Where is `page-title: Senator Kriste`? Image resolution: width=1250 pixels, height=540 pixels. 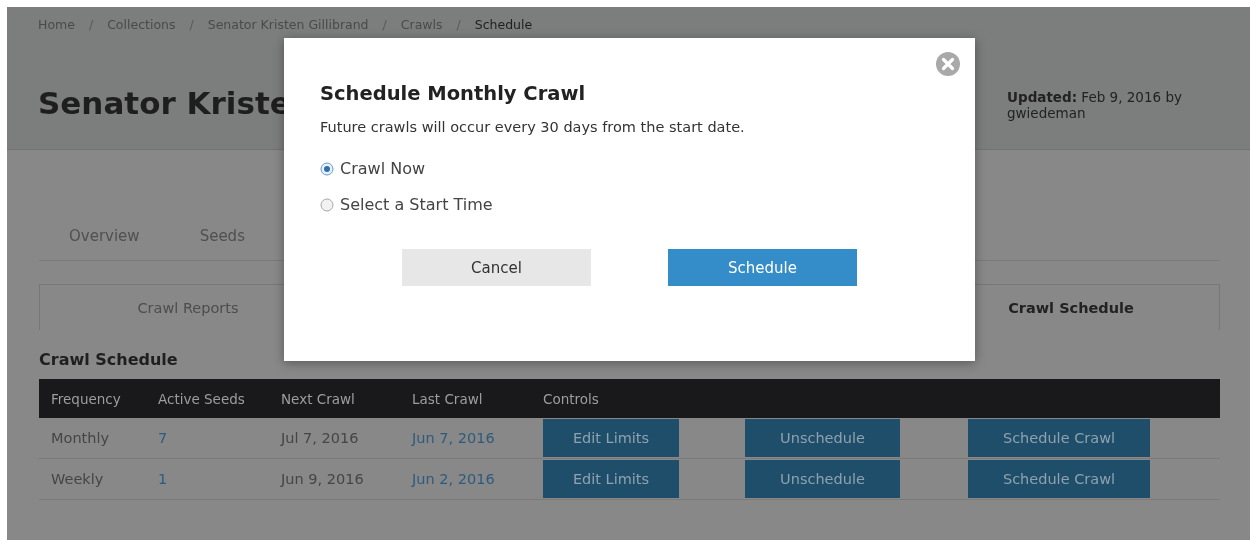
page-title: Senator Kriste is located at coordinates (164, 104).